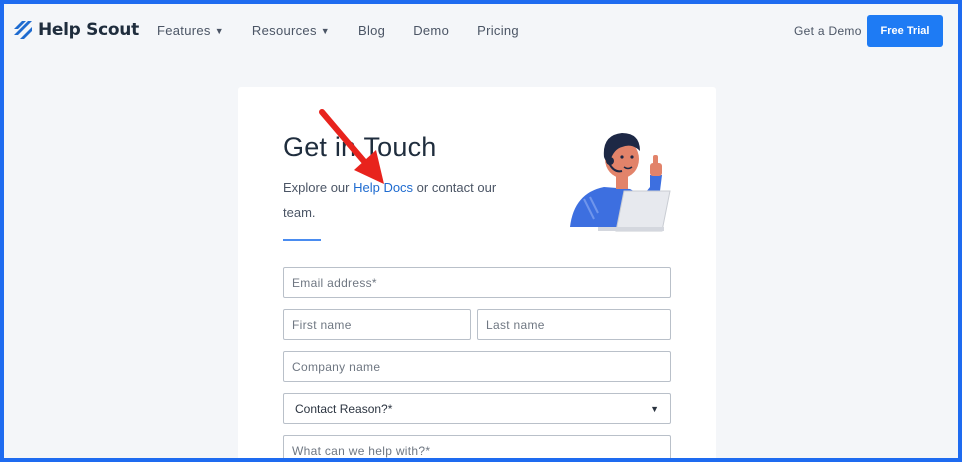 This screenshot has height=462, width=962. I want to click on nav-item-label: Demo, so click(431, 30).